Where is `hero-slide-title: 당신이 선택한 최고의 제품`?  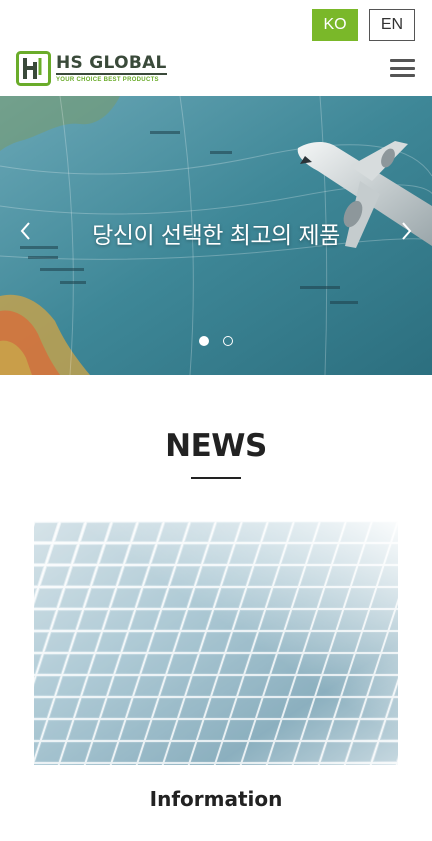 hero-slide-title: 당신이 선택한 최고의 제품 is located at coordinates (216, 236).